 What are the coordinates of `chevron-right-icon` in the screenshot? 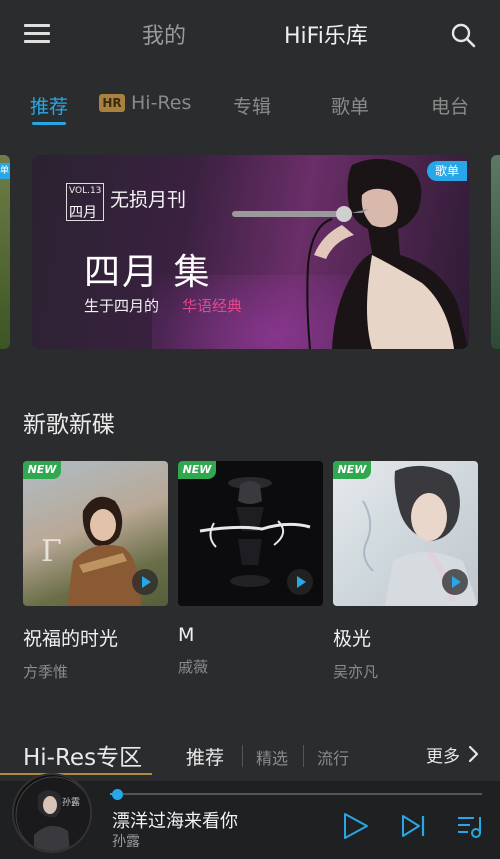 It's located at (473, 754).